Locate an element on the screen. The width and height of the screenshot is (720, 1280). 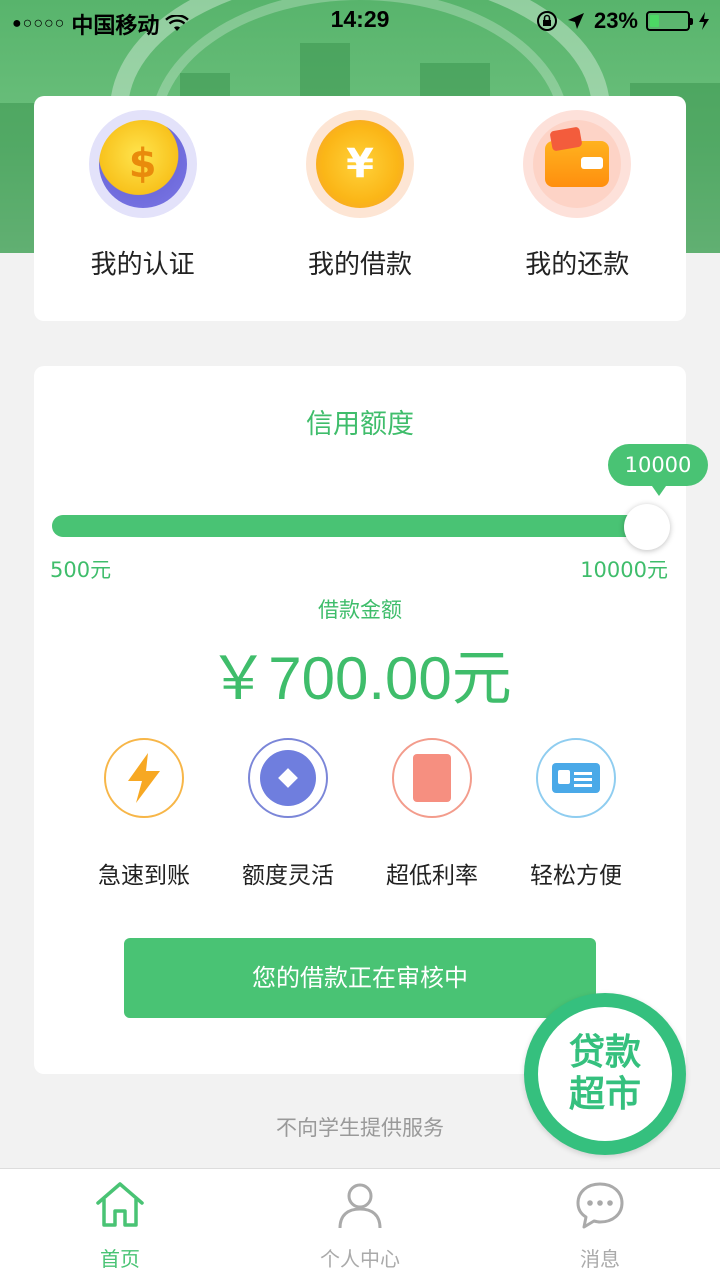
credit-limit-title: 信用额度 is located at coordinates (360, 424).